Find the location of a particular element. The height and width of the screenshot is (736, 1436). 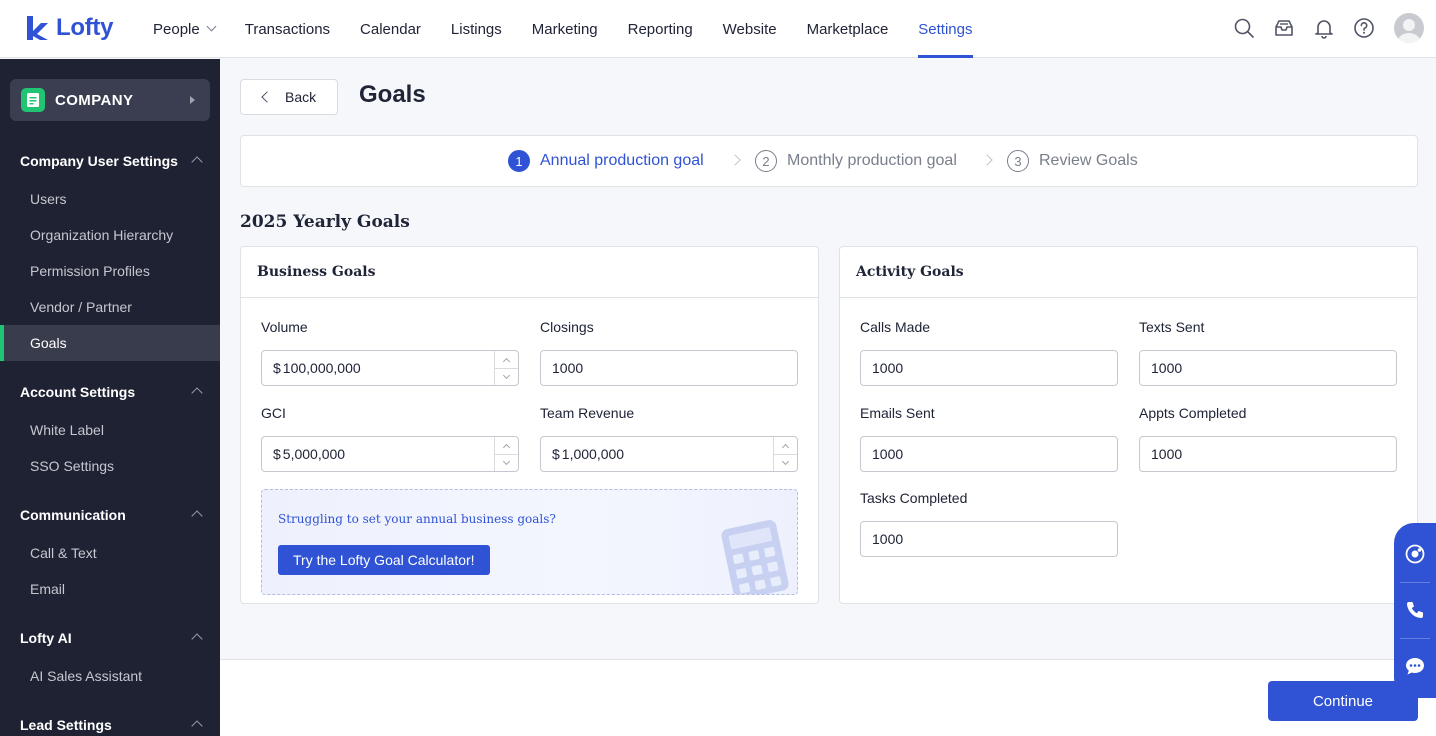

appts-completed-input: 1000 is located at coordinates (1268, 454).